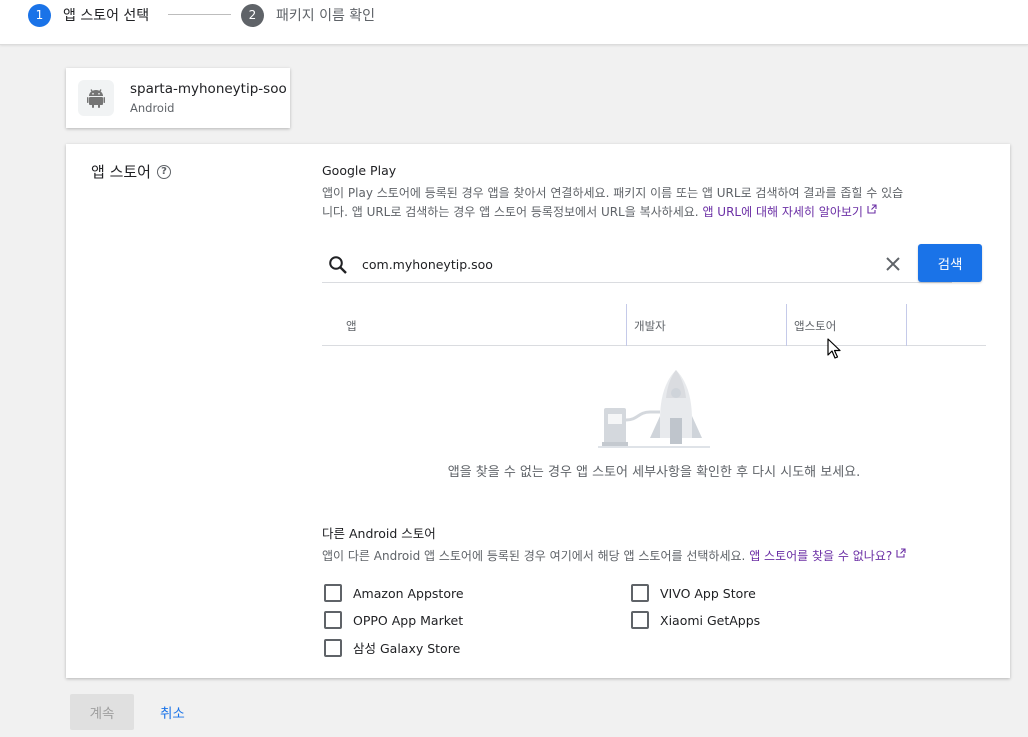  What do you see at coordinates (163, 171) in the screenshot?
I see `help-icon: ?` at bounding box center [163, 171].